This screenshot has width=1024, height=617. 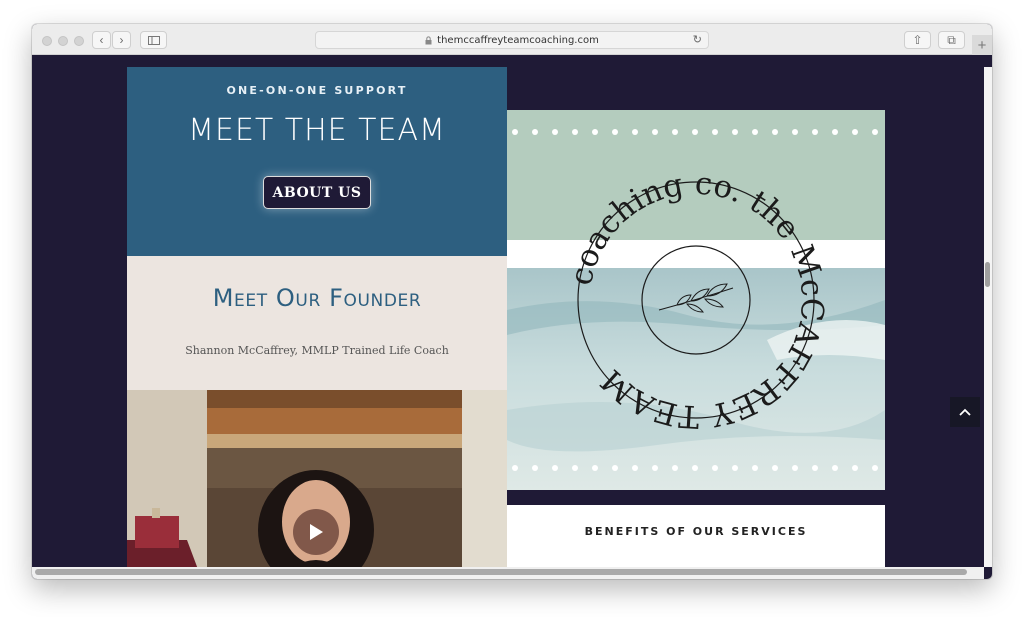 What do you see at coordinates (987, 274) in the screenshot?
I see `vertical-scrollbar-thumb` at bounding box center [987, 274].